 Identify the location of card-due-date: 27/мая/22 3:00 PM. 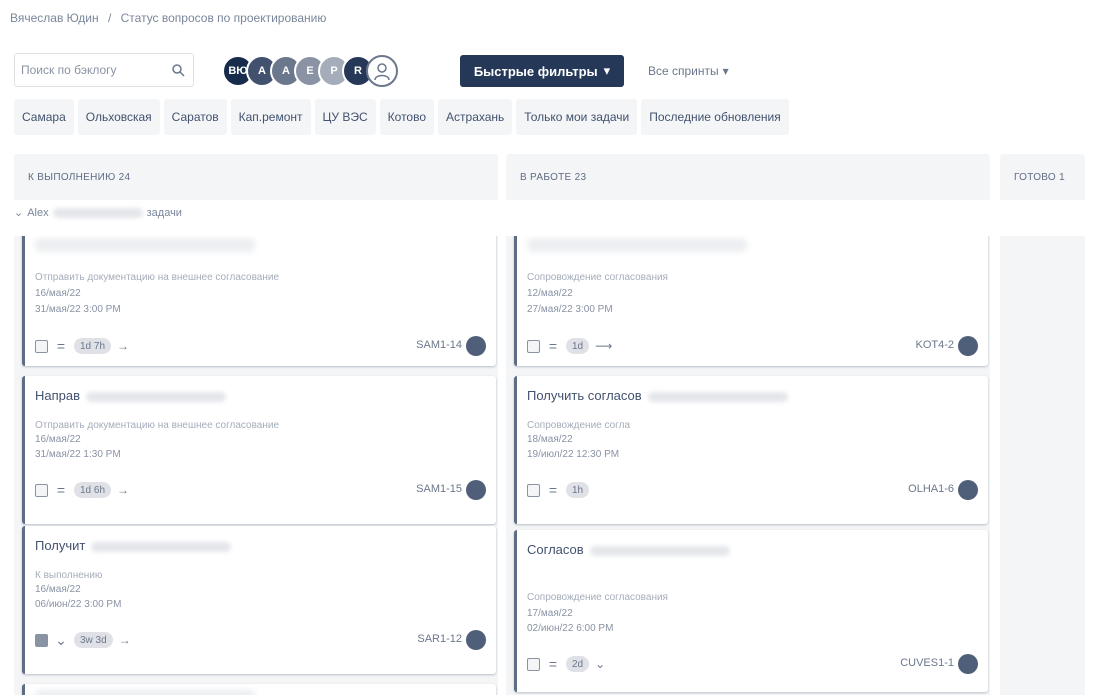
(570, 309).